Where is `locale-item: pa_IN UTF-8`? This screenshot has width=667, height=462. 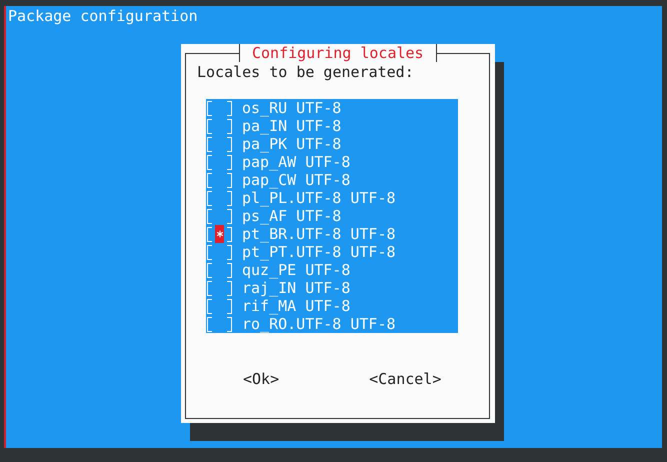
locale-item: pa_IN UTF-8 is located at coordinates (292, 126).